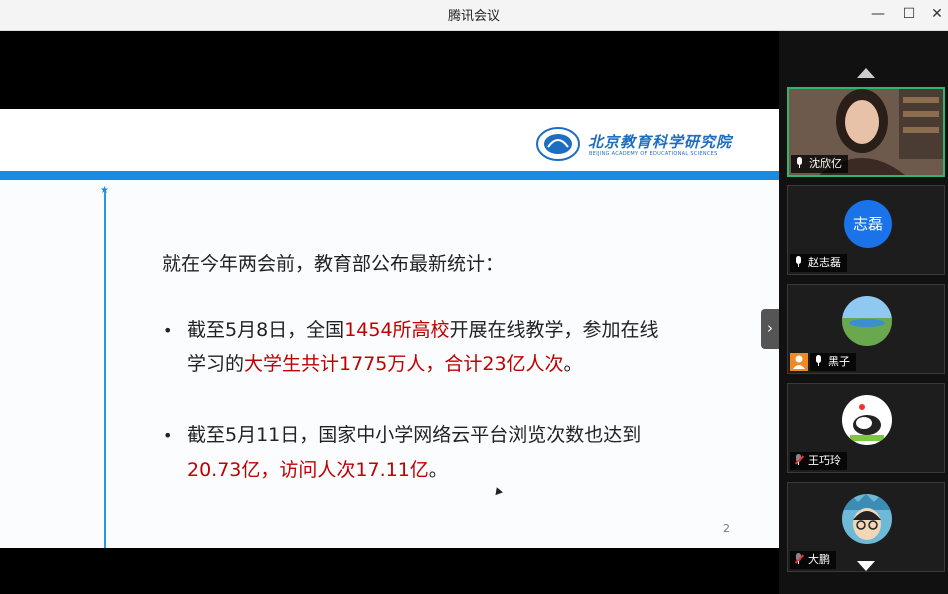 Image resolution: width=948 pixels, height=594 pixels. Describe the element at coordinates (824, 460) in the screenshot. I see `participant-name: 王巧玲` at that location.